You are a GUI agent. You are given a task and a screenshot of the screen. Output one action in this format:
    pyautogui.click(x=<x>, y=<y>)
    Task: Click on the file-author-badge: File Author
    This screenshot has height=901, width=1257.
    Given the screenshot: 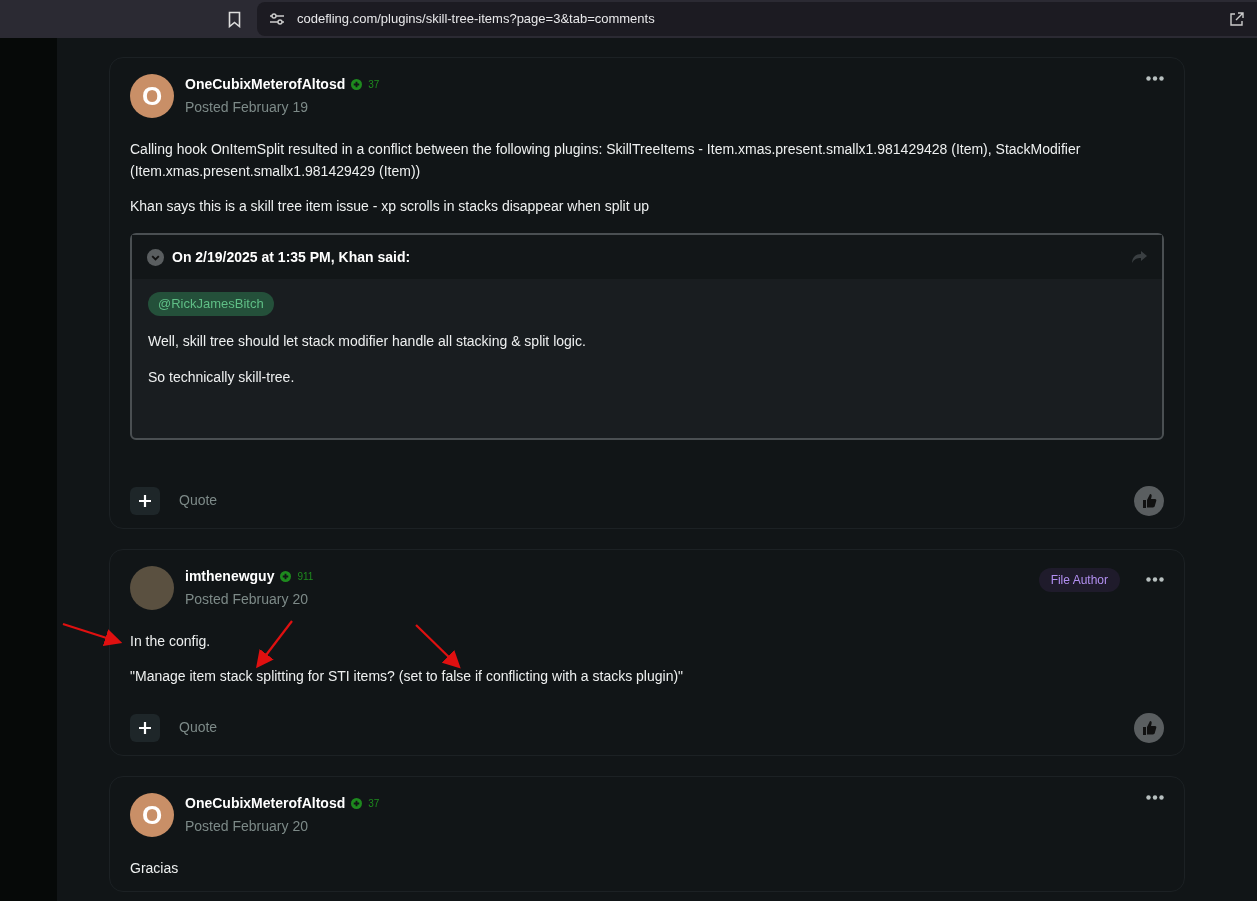 What is the action you would take?
    pyautogui.click(x=1079, y=579)
    